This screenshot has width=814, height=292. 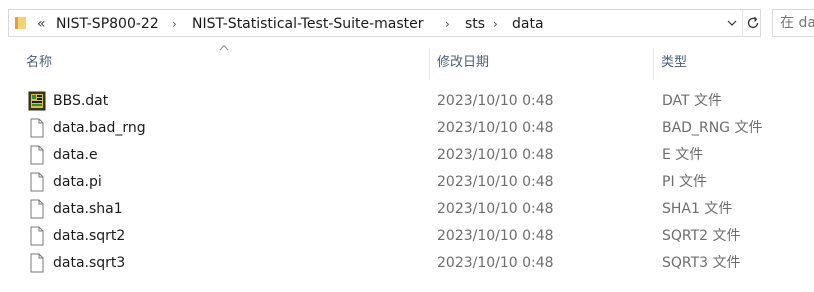 What do you see at coordinates (89, 263) in the screenshot?
I see `file-name: data.sqrt3` at bounding box center [89, 263].